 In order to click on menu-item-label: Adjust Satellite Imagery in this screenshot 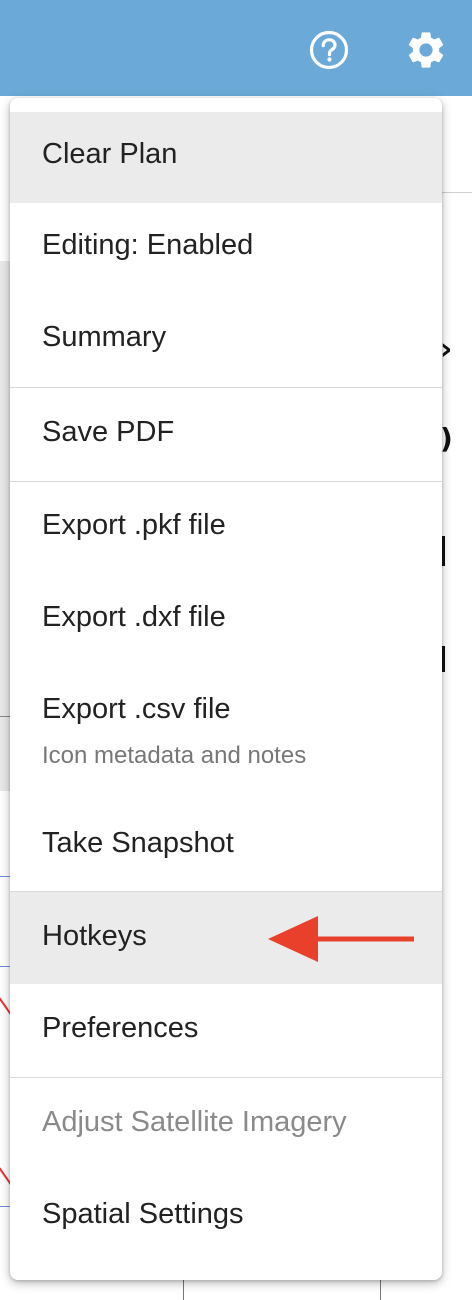, I will do `click(194, 1122)`.